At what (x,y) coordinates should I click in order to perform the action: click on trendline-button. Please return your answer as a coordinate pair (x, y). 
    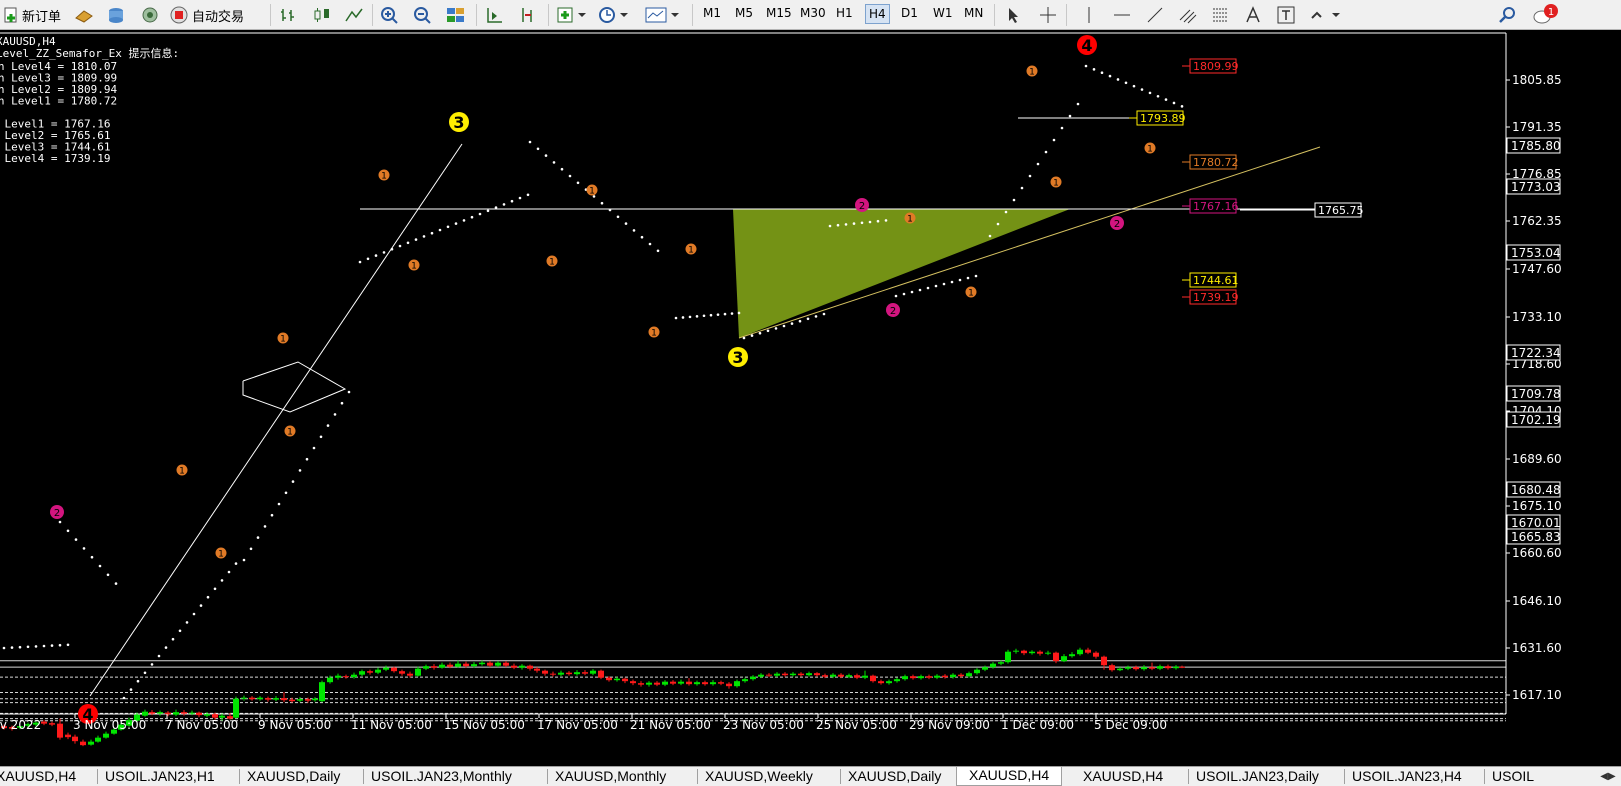
    Looking at the image, I should click on (1155, 15).